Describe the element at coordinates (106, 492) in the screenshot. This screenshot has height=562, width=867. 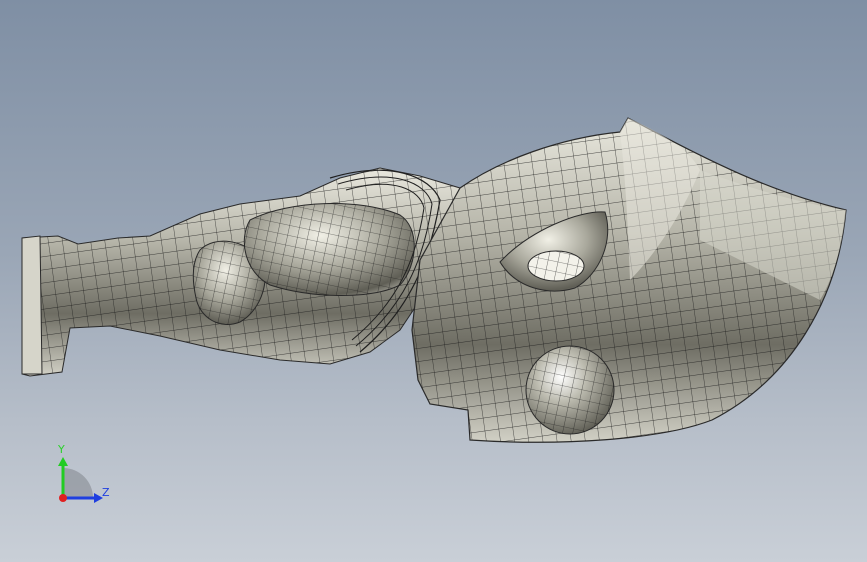
I see `triad-z-label: Z` at that location.